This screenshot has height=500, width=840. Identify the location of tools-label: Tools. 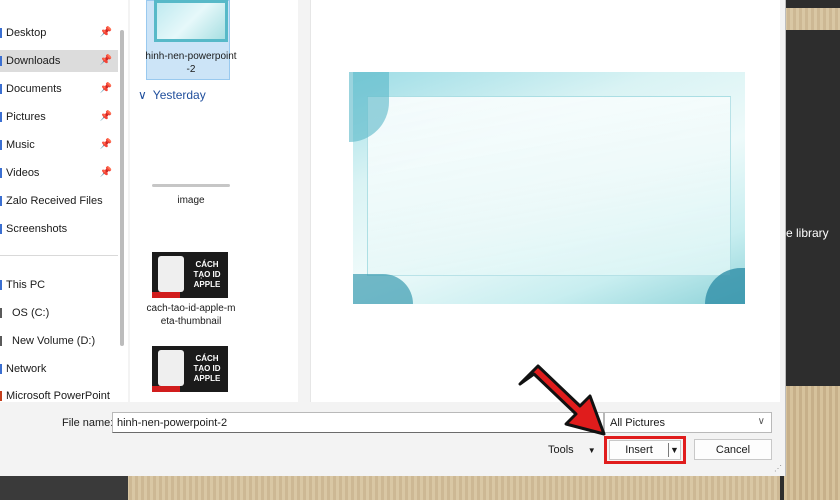
(561, 450).